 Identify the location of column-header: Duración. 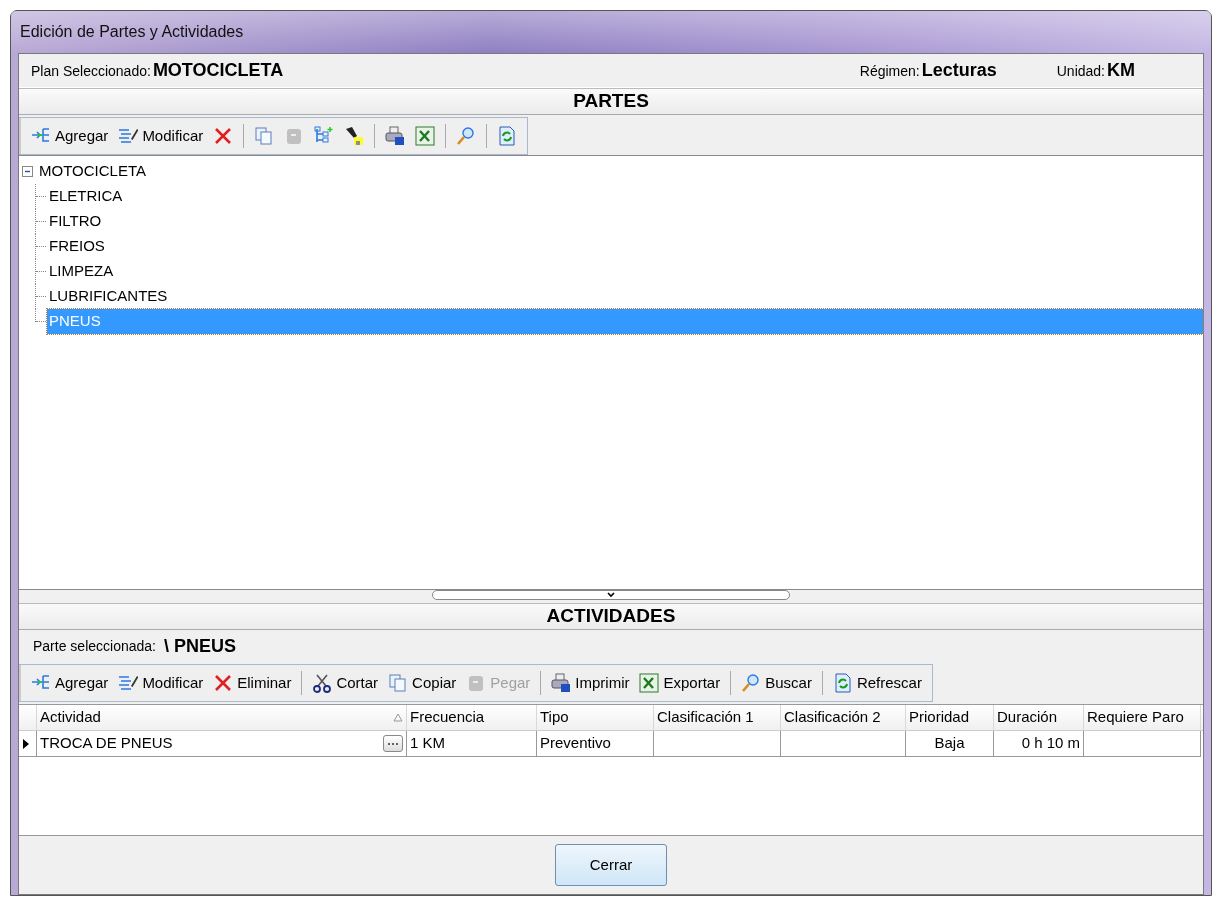
(1039, 717).